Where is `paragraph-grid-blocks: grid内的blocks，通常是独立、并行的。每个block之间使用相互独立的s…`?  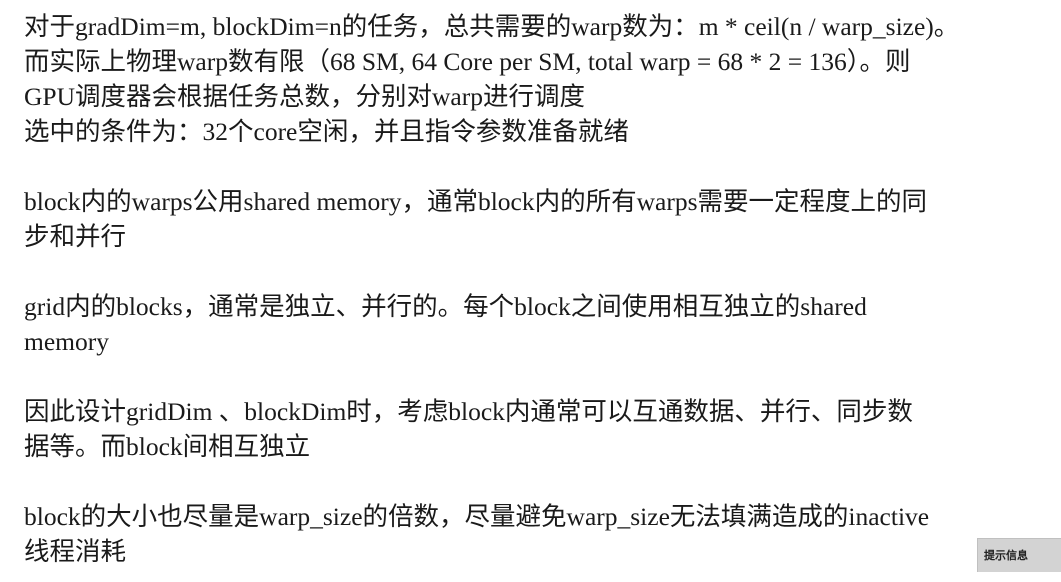 paragraph-grid-blocks: grid内的blocks，通常是独立、并行的。每个block之间使用相互独立的s… is located at coordinates (542, 324).